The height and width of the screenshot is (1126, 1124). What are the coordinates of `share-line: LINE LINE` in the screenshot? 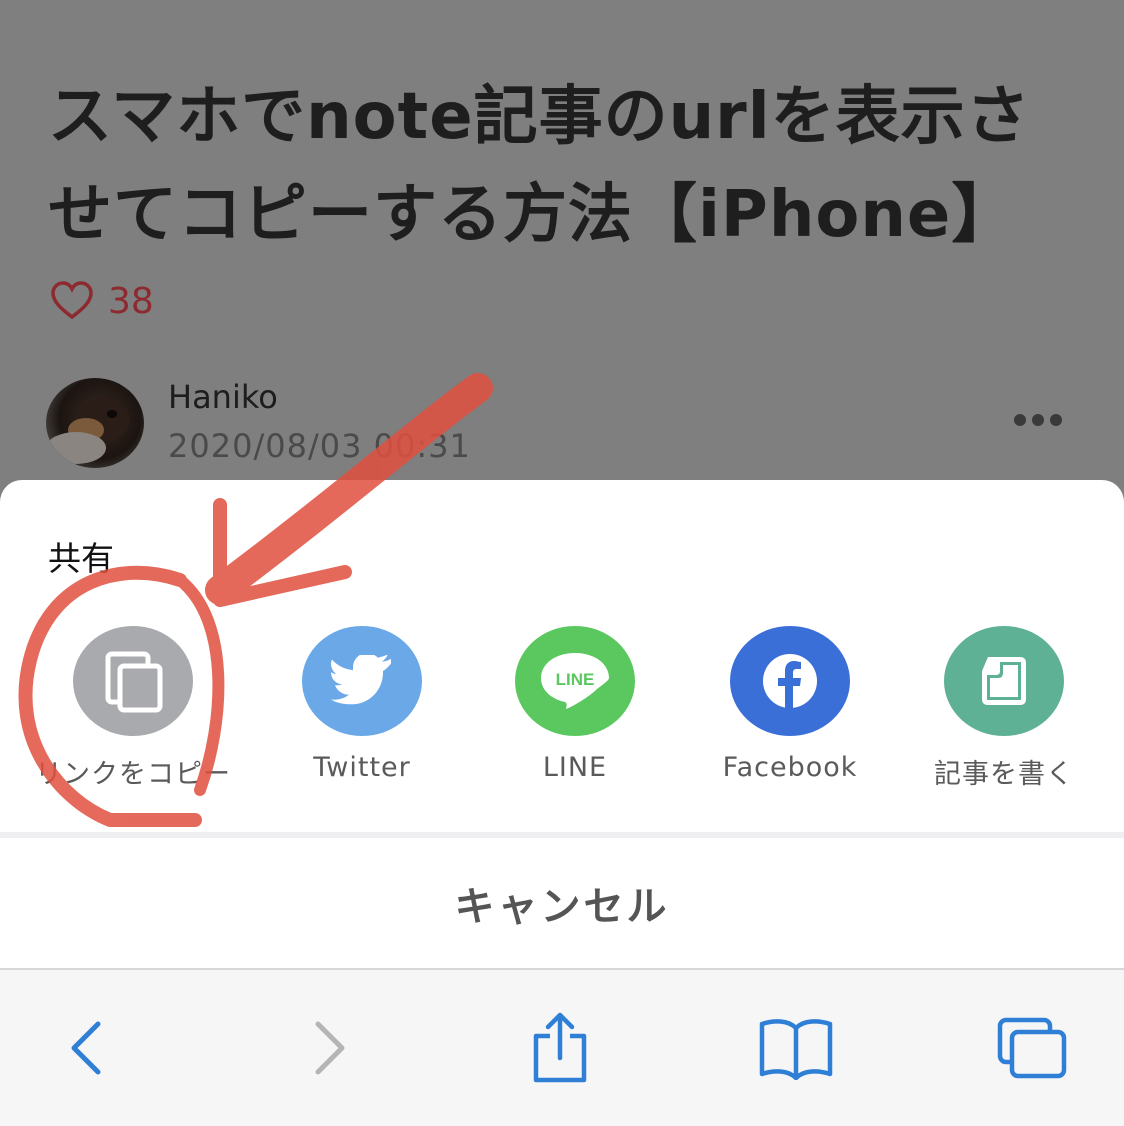 It's located at (575, 704).